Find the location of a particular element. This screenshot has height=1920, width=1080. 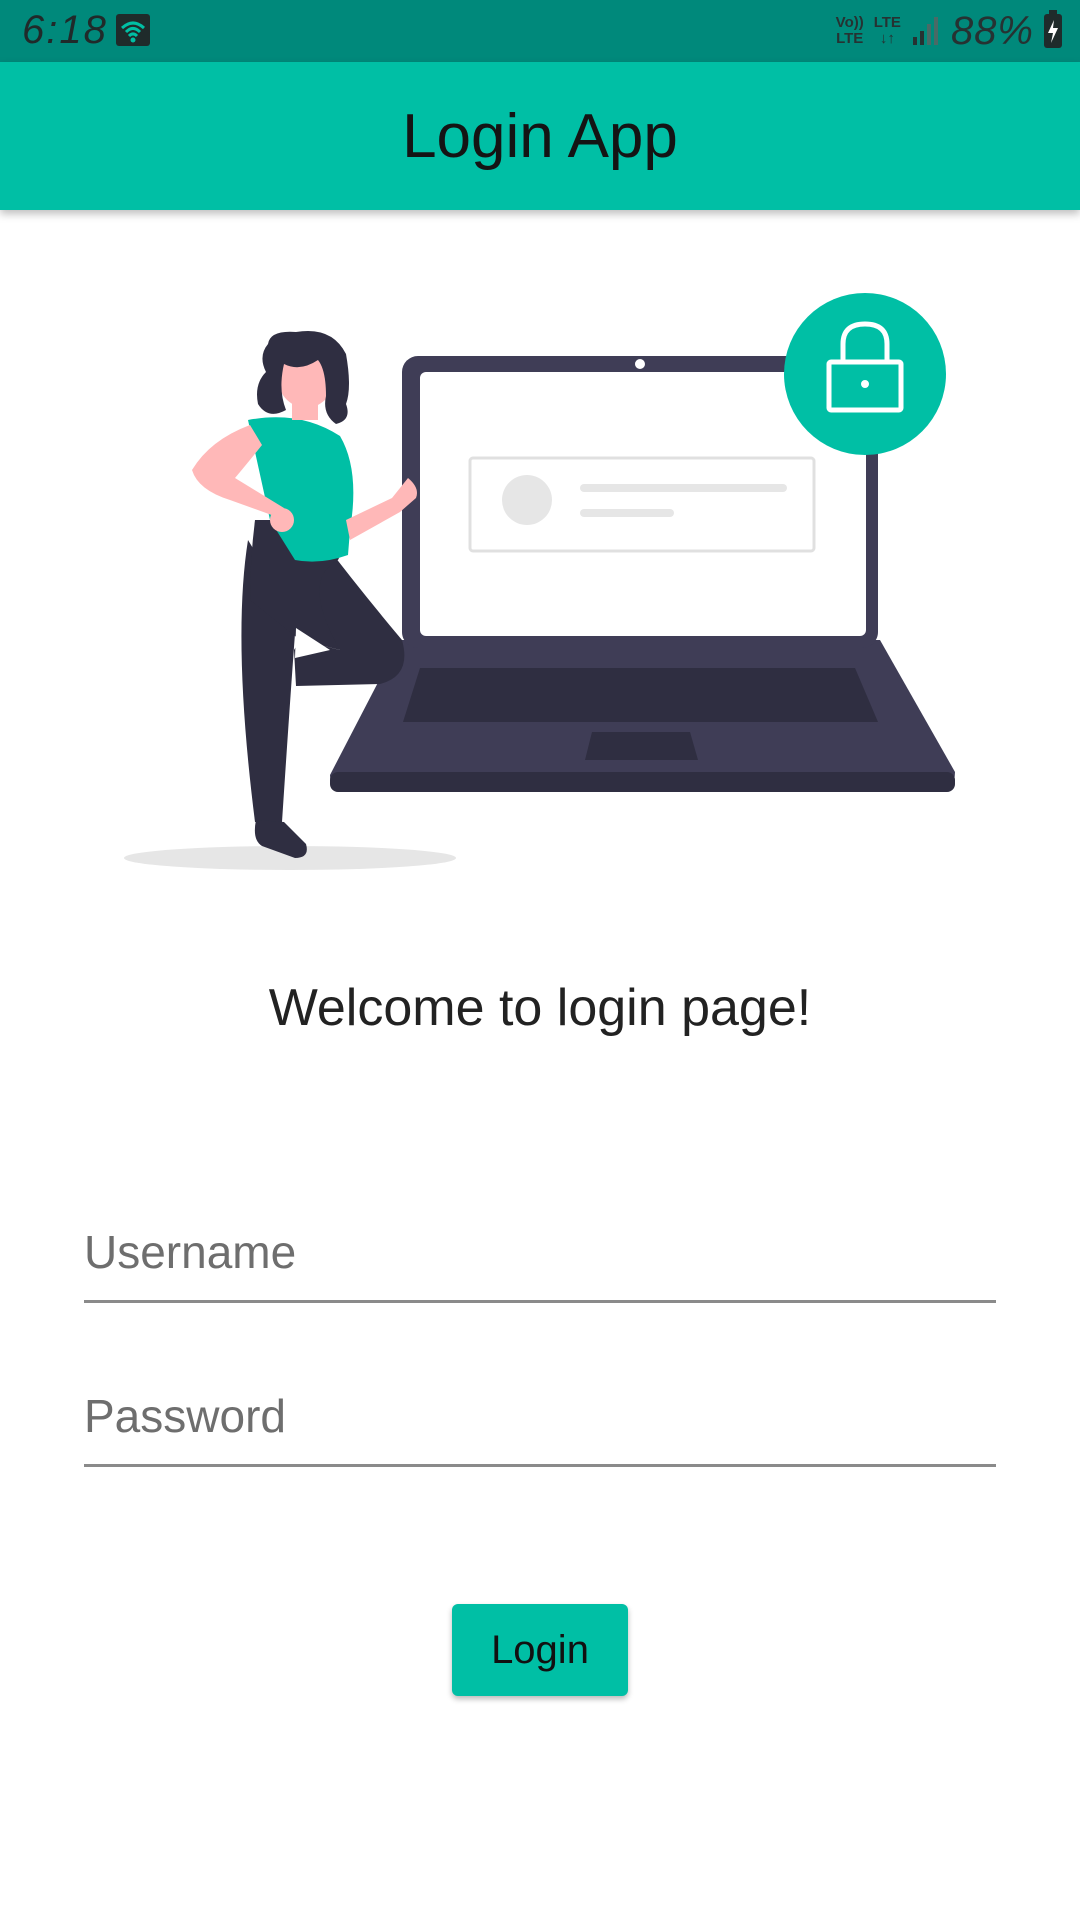

lte-data-indicator: LTE ↓↑ is located at coordinates (887, 31).